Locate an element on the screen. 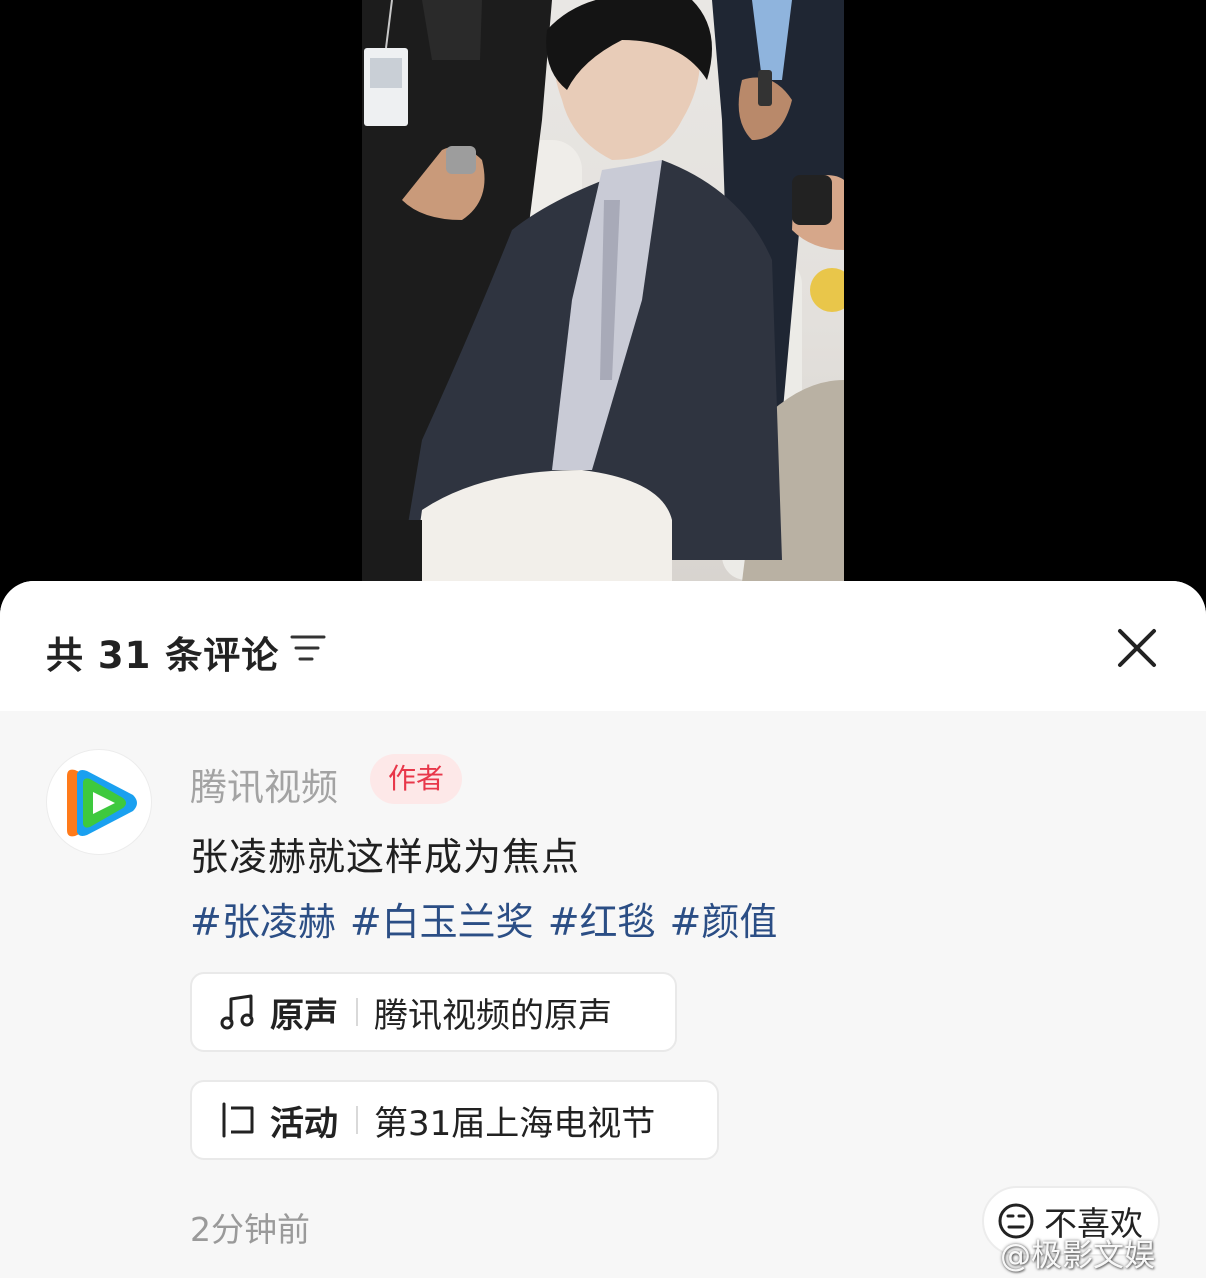 The width and height of the screenshot is (1206, 1278). hashtag: #颜值 is located at coordinates (724, 922).